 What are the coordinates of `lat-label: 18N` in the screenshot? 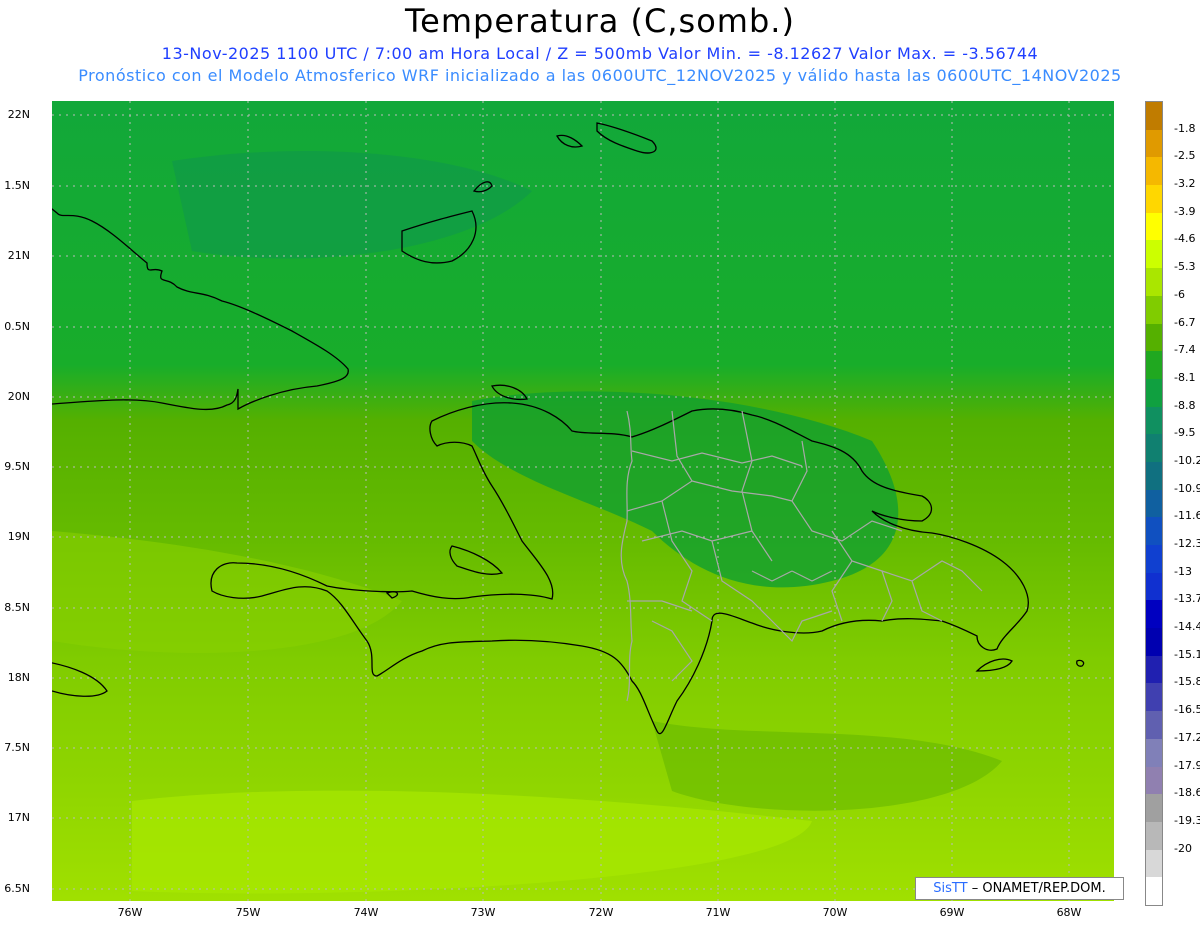 It's located at (18, 677).